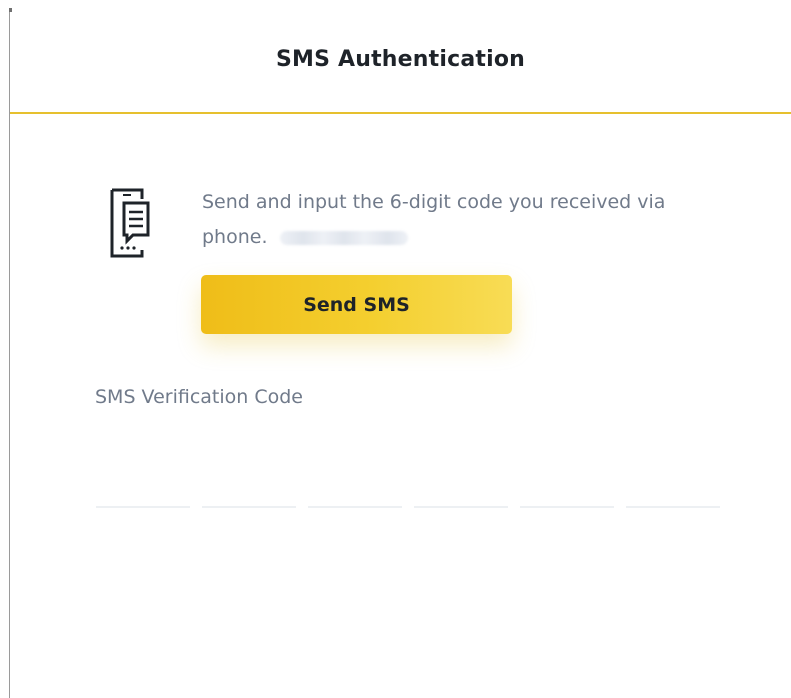 Image resolution: width=791 pixels, height=698 pixels. What do you see at coordinates (408, 489) in the screenshot?
I see `verification-code-inputs` at bounding box center [408, 489].